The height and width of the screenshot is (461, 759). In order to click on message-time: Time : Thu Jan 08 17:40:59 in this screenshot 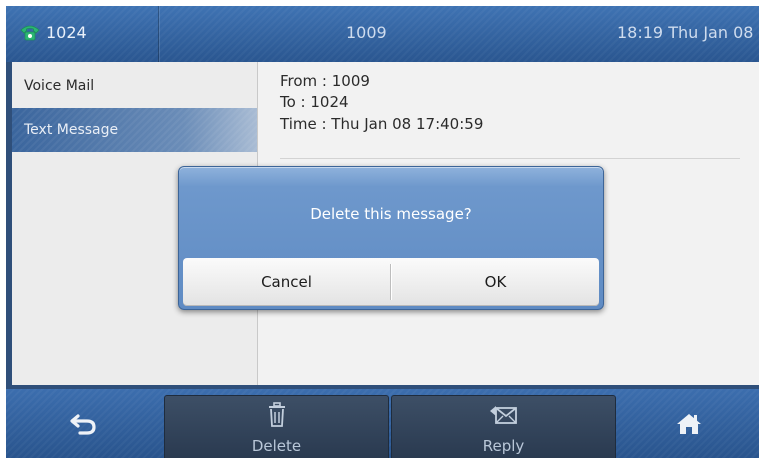, I will do `click(382, 124)`.